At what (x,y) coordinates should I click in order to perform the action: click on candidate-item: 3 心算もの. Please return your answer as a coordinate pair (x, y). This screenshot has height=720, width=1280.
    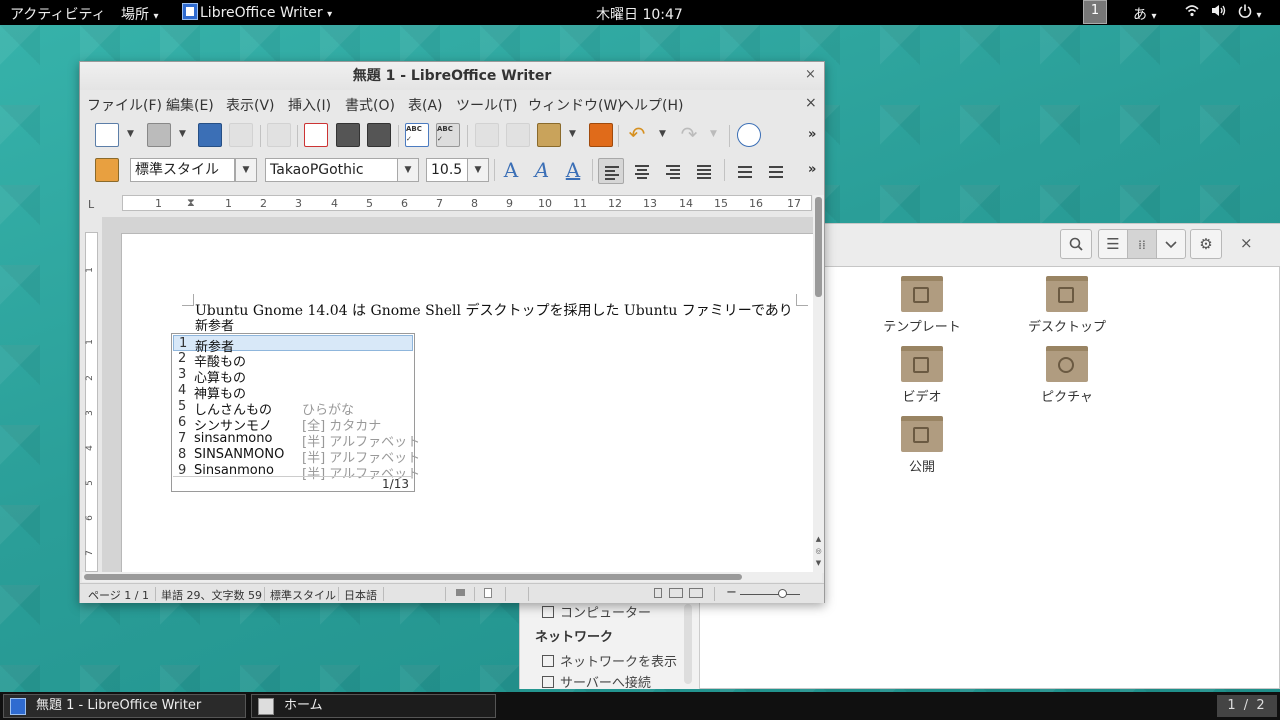
    Looking at the image, I should click on (293, 376).